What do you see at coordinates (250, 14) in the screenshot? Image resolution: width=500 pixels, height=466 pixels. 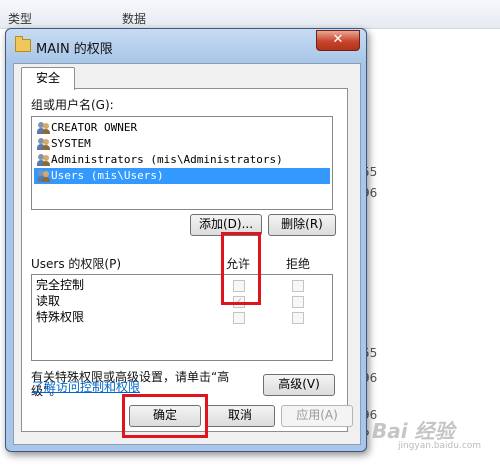 I see `background-column-header: 类型 数据` at bounding box center [250, 14].